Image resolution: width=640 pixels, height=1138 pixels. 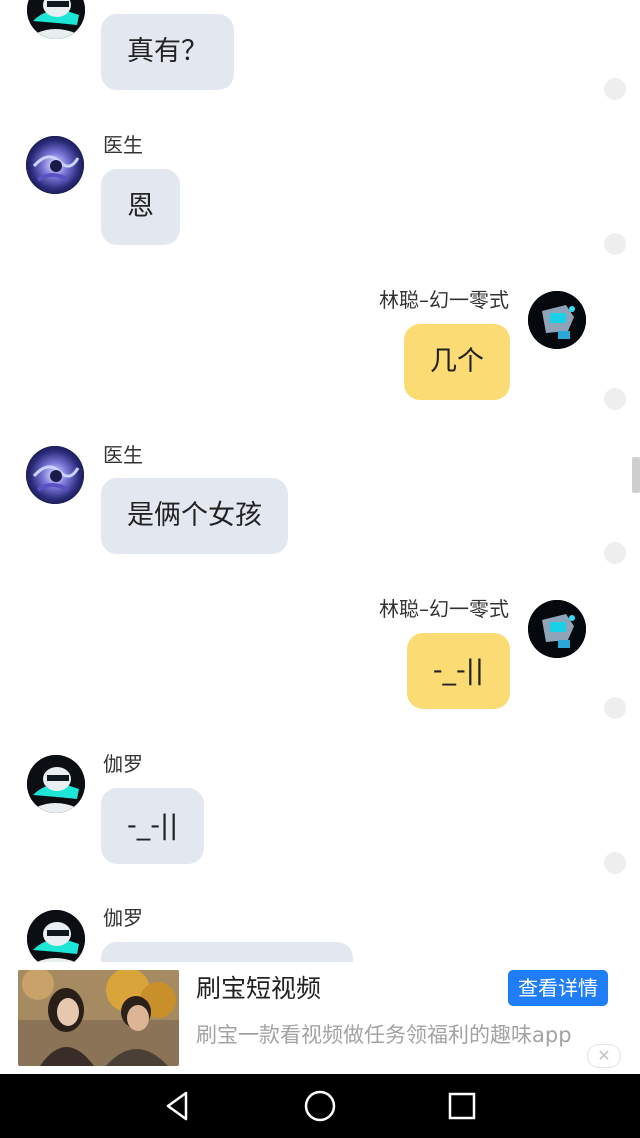 I want to click on message-bubble: 恩, so click(x=140, y=207).